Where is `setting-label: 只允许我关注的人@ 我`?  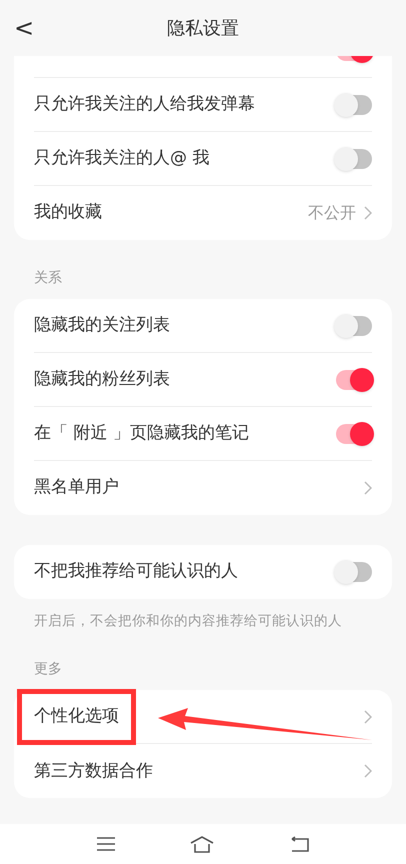
setting-label: 只允许我关注的人@ 我 is located at coordinates (122, 158).